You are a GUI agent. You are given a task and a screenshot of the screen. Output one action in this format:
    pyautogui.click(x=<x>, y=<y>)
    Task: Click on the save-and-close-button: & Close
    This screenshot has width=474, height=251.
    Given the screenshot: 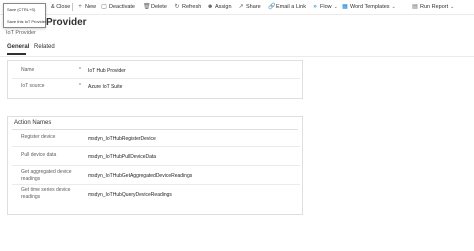 What is the action you would take?
    pyautogui.click(x=60, y=7)
    